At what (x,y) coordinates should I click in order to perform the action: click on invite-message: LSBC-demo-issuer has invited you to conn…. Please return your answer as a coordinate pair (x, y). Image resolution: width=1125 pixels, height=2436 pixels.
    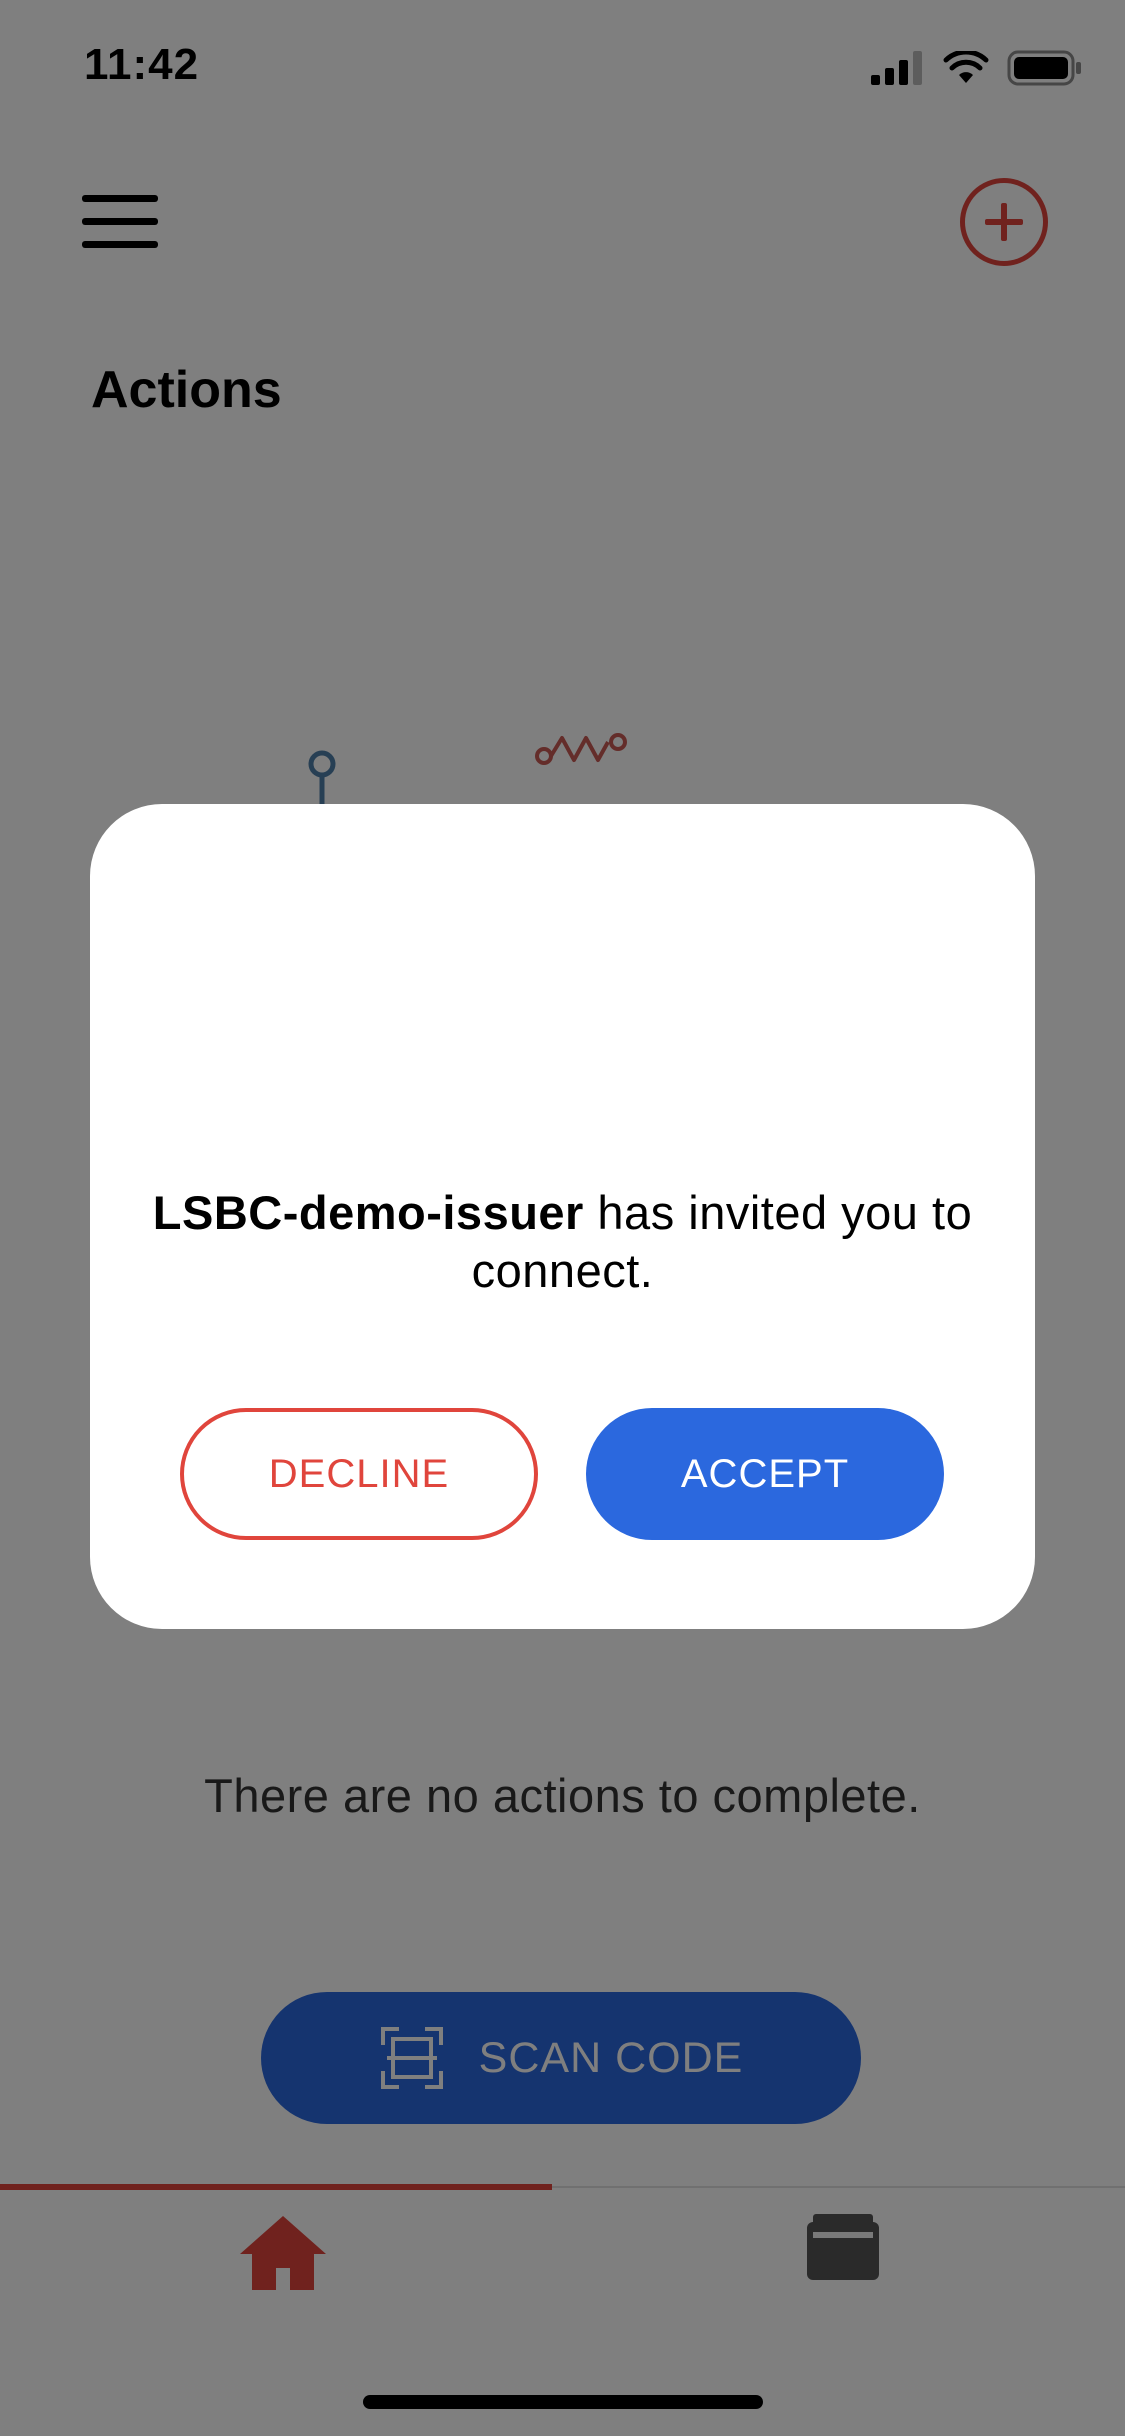
    Looking at the image, I should click on (562, 1242).